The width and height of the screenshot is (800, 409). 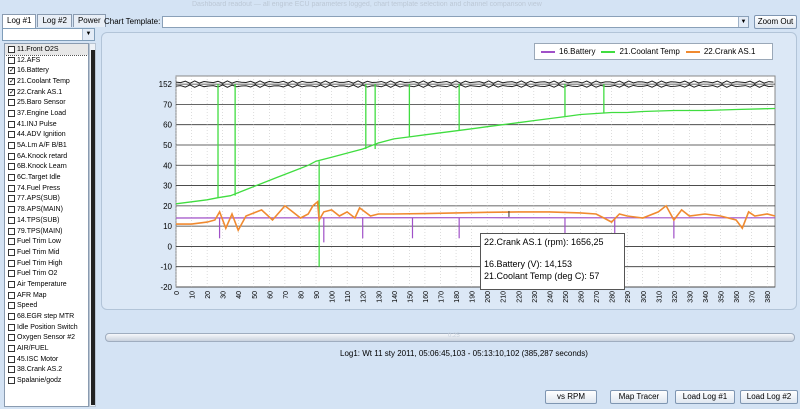 I want to click on parameter-item: 12.AFS, so click(x=46, y=60).